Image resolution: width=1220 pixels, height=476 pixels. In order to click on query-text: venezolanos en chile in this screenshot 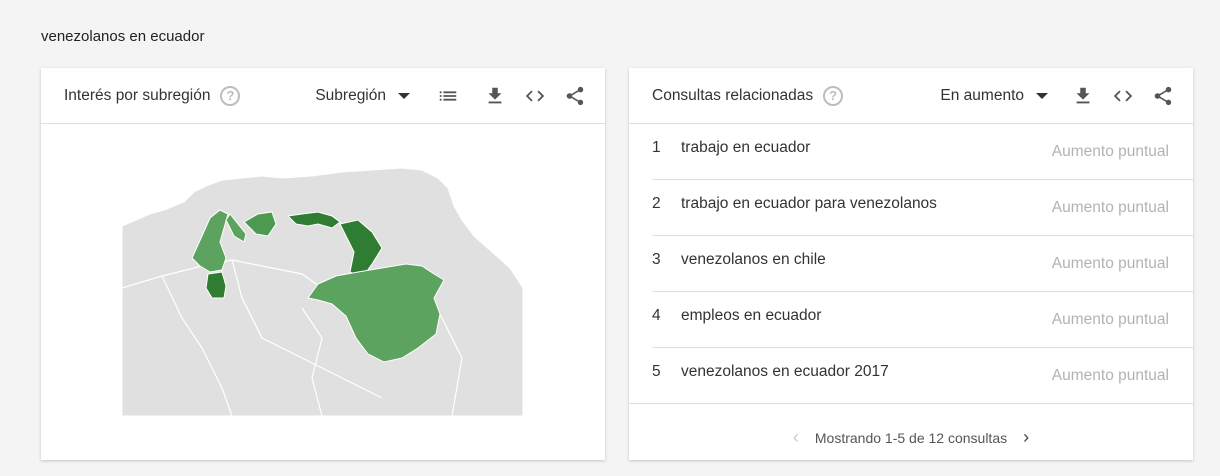, I will do `click(753, 260)`.